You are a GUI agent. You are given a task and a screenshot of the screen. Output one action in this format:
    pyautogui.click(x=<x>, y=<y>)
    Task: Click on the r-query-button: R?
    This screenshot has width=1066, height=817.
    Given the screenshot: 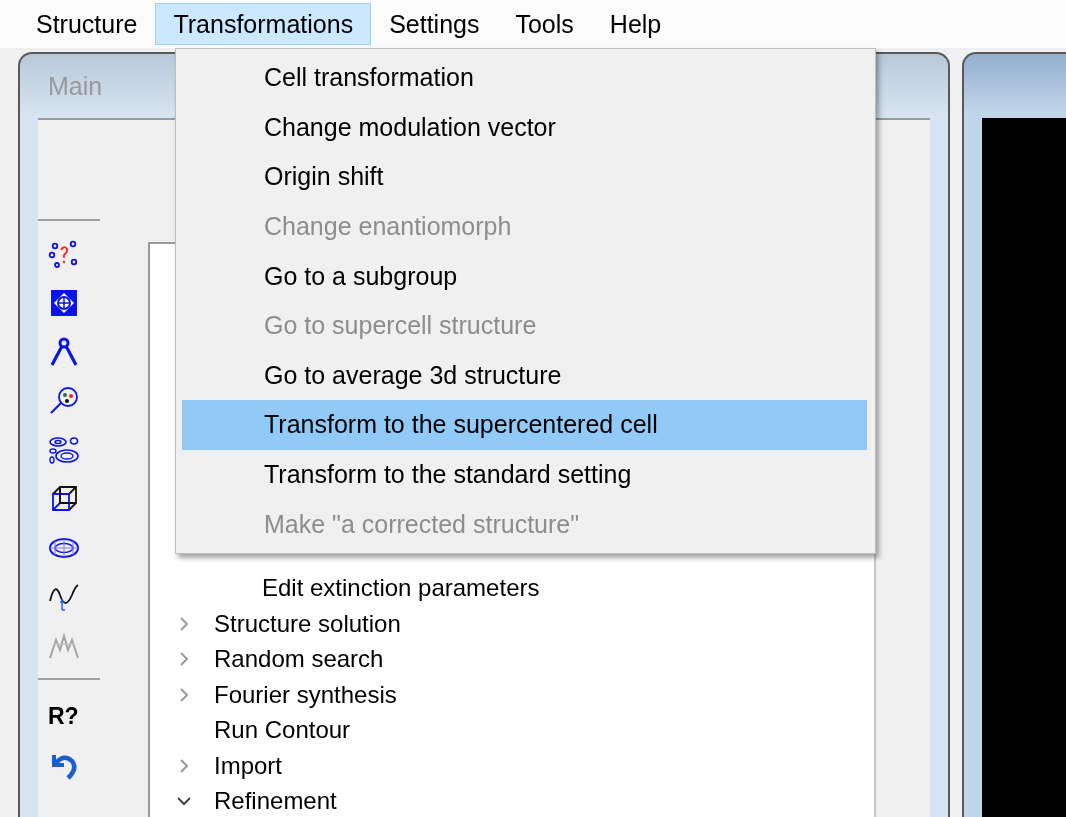 What is the action you would take?
    pyautogui.click(x=63, y=716)
    